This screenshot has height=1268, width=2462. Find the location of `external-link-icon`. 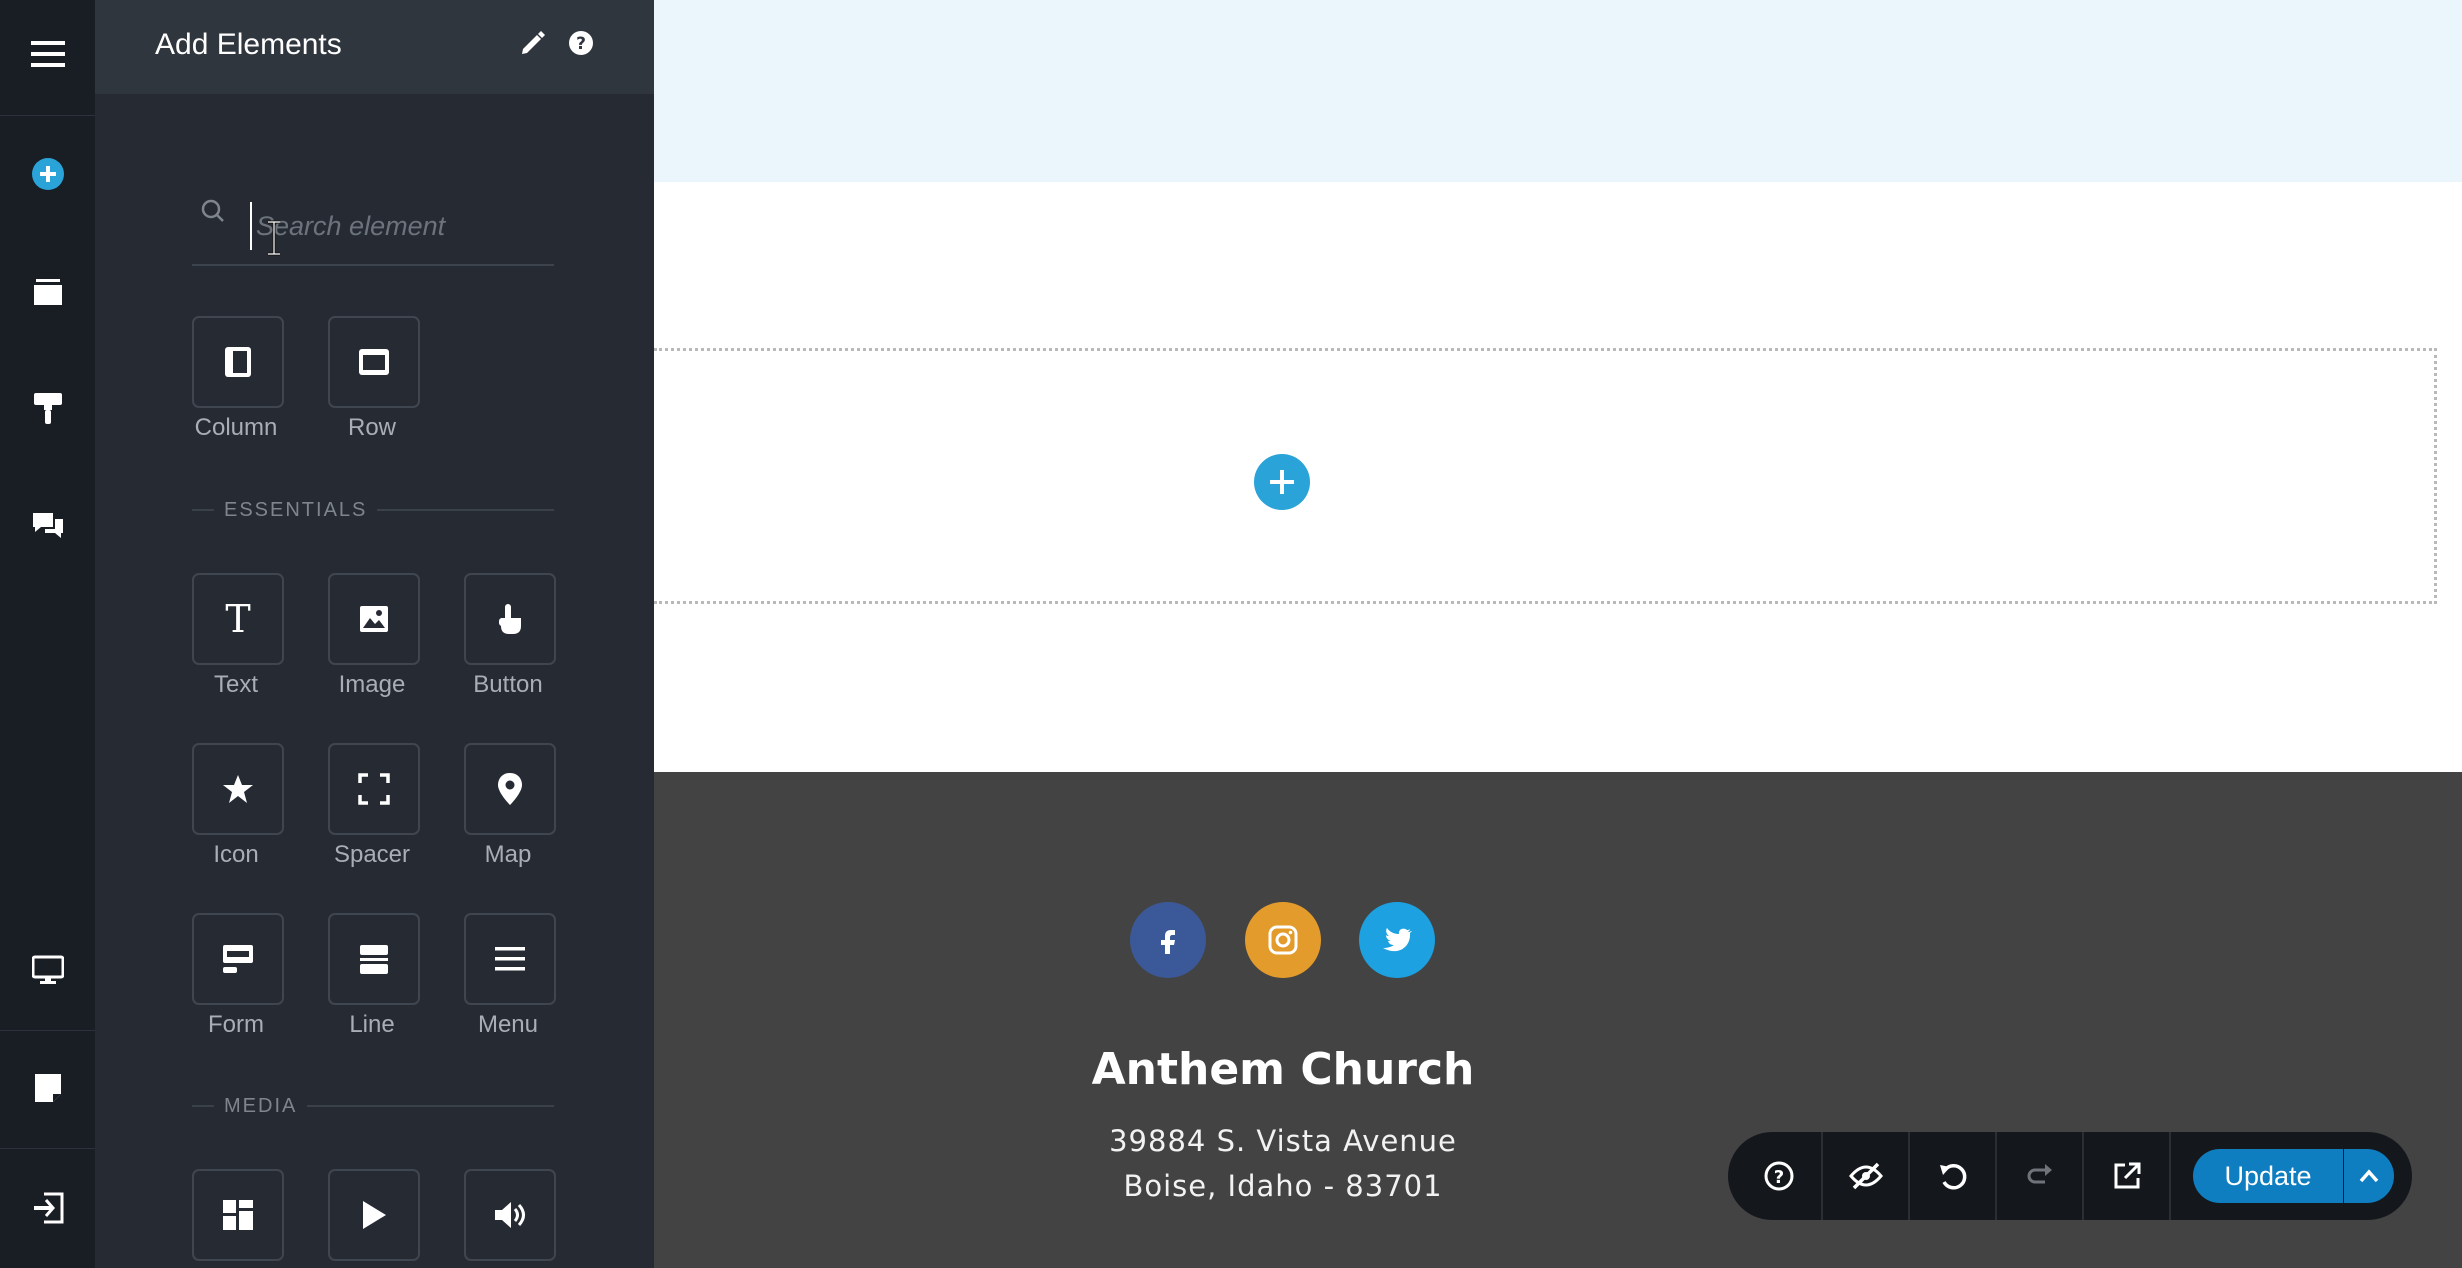

external-link-icon is located at coordinates (2127, 1175).